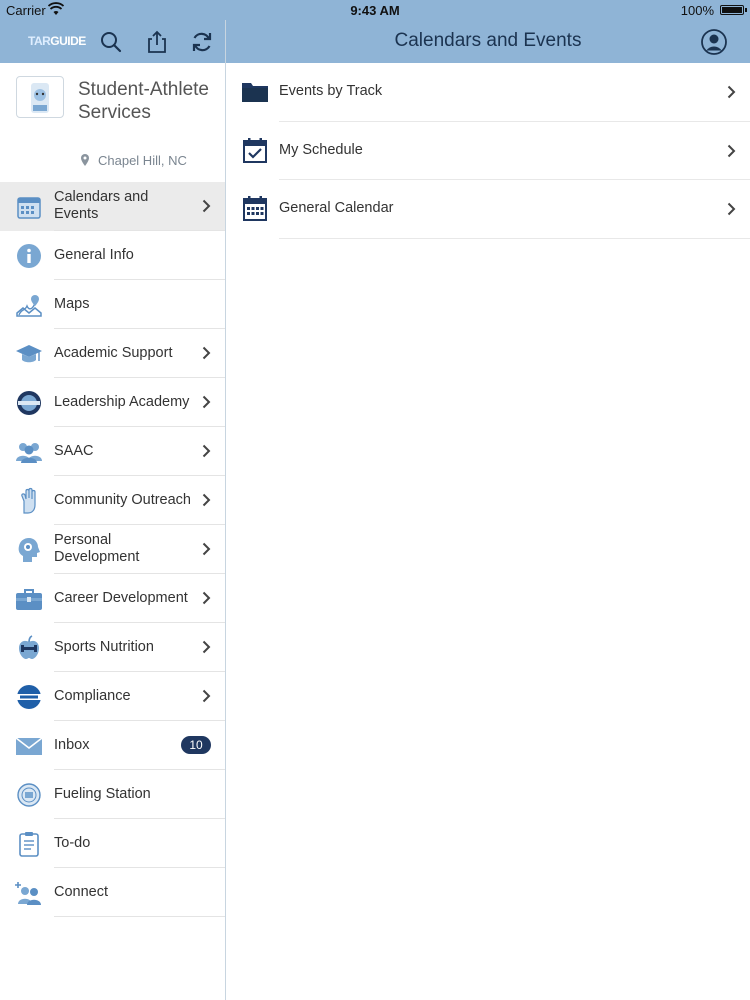 Image resolution: width=750 pixels, height=1000 pixels. I want to click on sidebar-item-fueling-station: Fueling Station, so click(112, 794).